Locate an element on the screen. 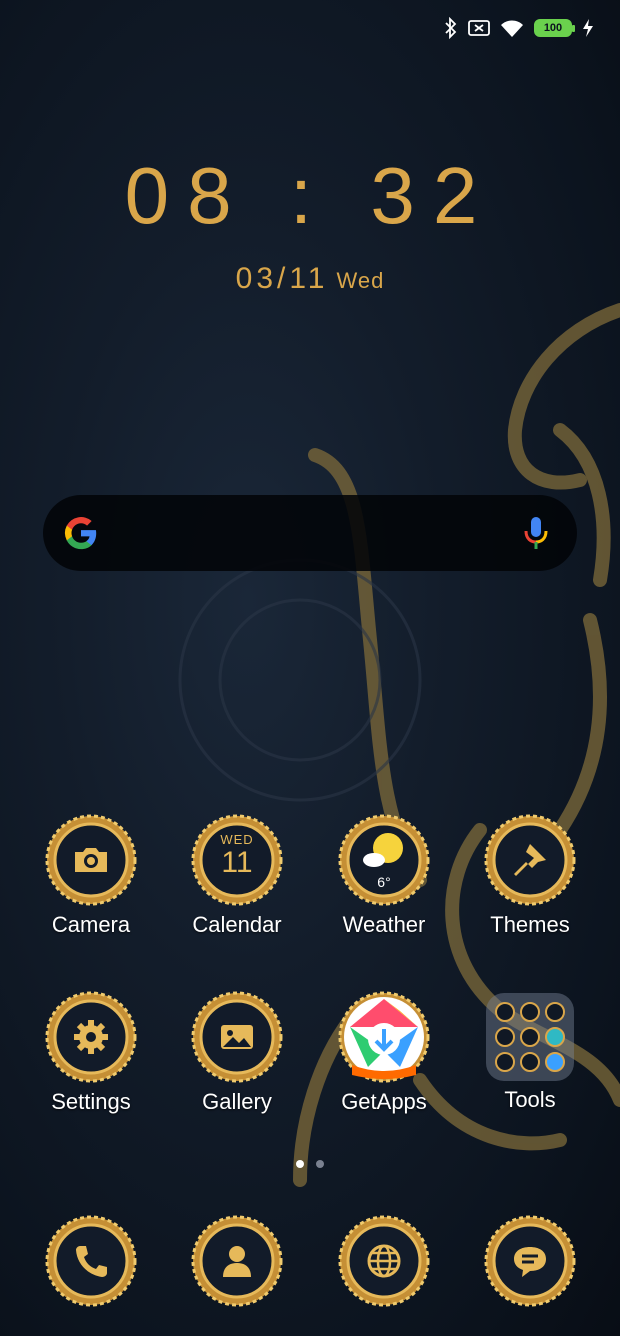 The image size is (620, 1336). messages-icon is located at coordinates (530, 1262).